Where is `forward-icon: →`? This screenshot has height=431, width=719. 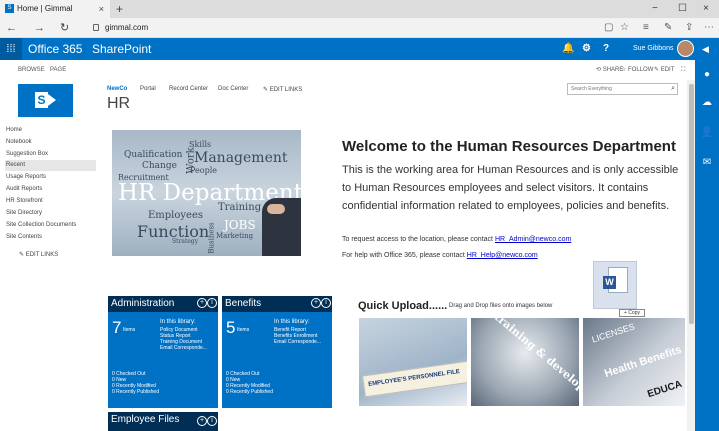 forward-icon: → is located at coordinates (39, 28).